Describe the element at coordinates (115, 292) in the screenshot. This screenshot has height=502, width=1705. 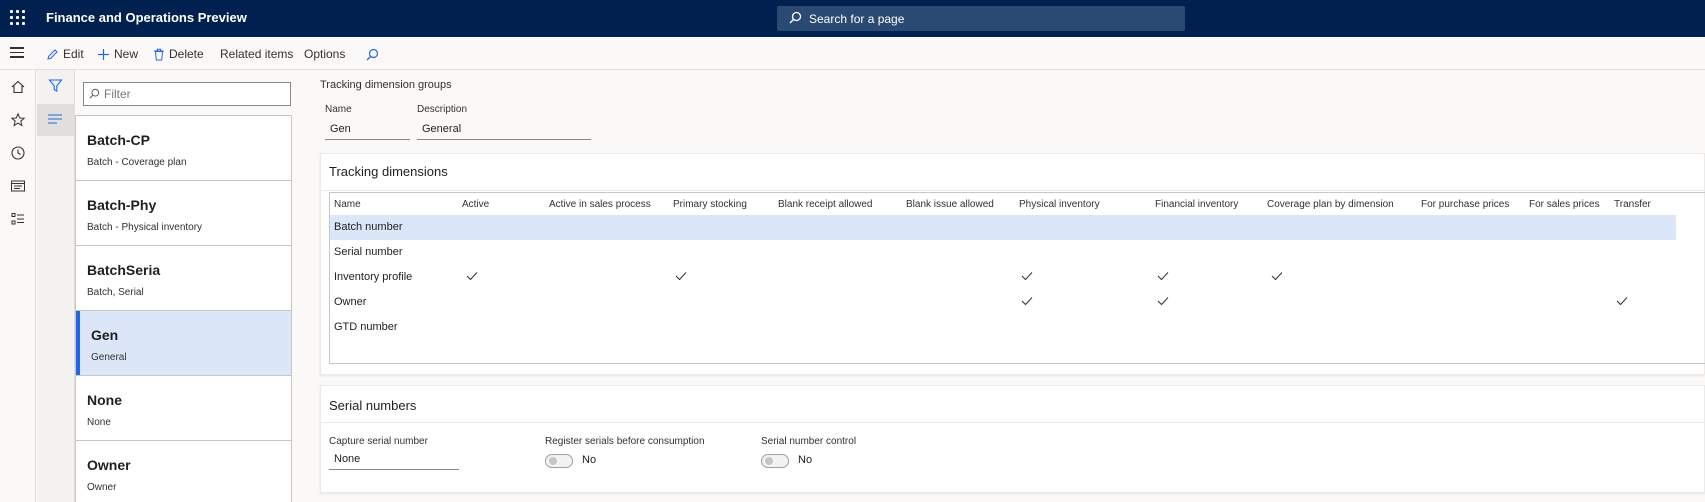
I see `list-item-description: Batch, Serial` at that location.